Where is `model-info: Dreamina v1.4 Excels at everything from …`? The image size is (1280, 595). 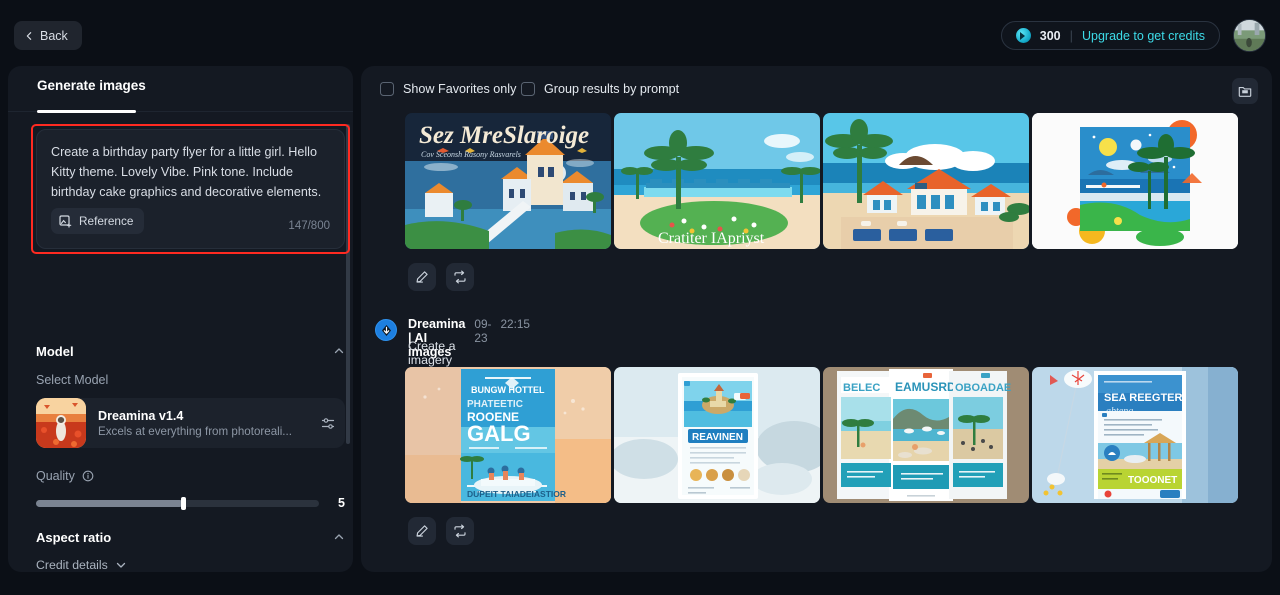
model-info: Dreamina v1.4 Excels at everything from … is located at coordinates (198, 423).